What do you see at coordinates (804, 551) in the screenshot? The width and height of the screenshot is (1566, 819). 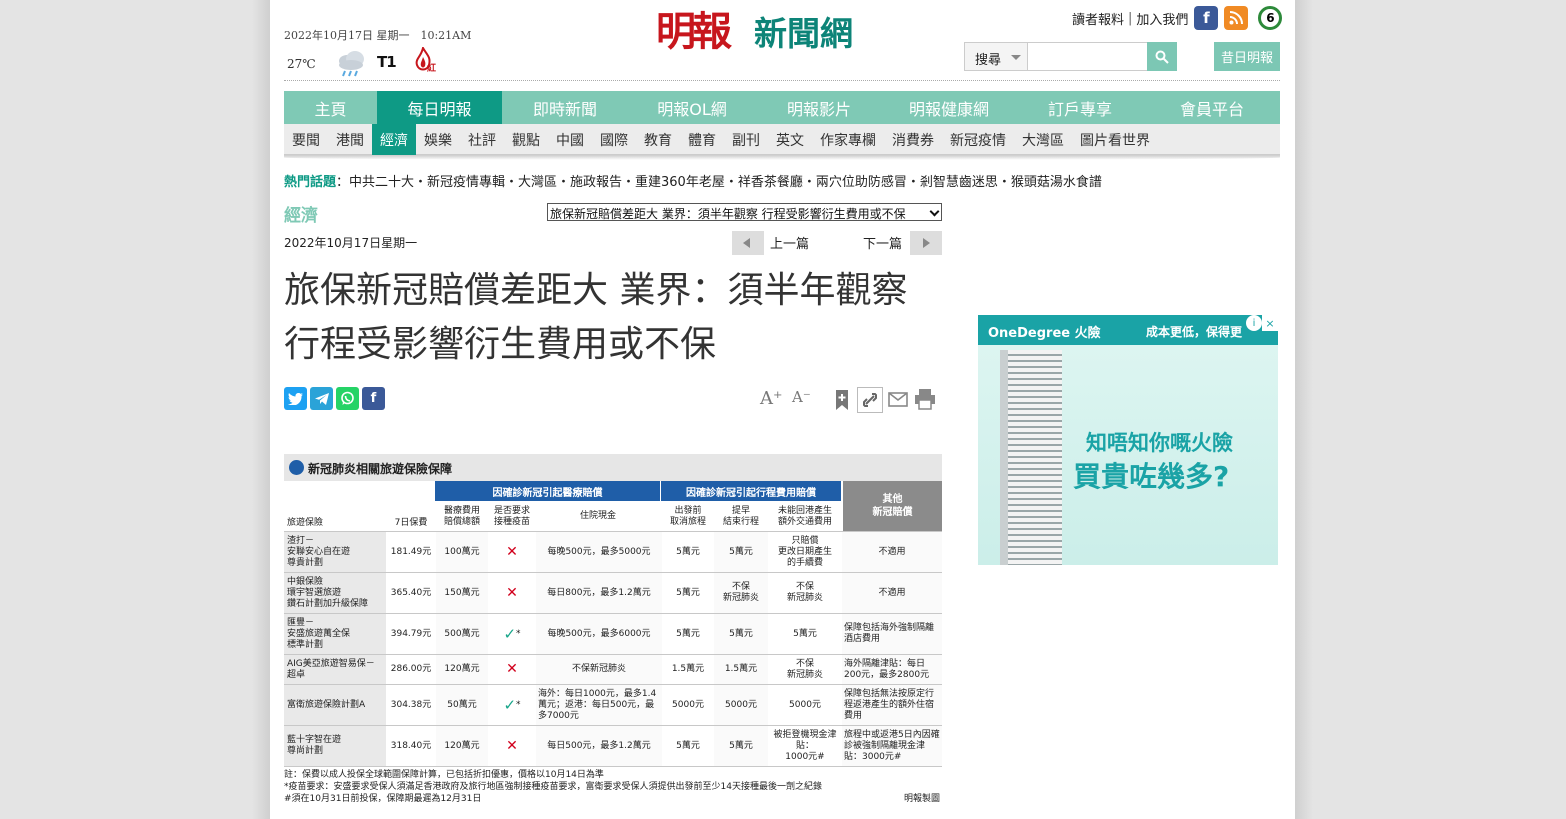 I see `extra-transport: 只賠償 更改日期產生 的手續費` at bounding box center [804, 551].